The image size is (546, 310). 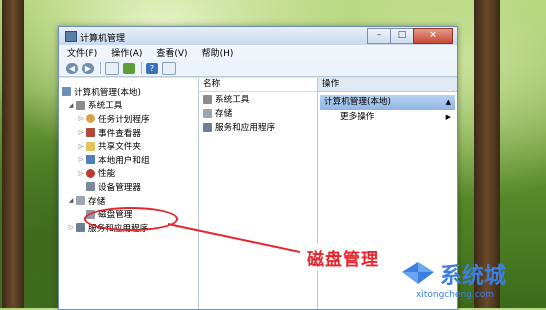 I want to click on tree-label: 系统工具, so click(x=105, y=106).